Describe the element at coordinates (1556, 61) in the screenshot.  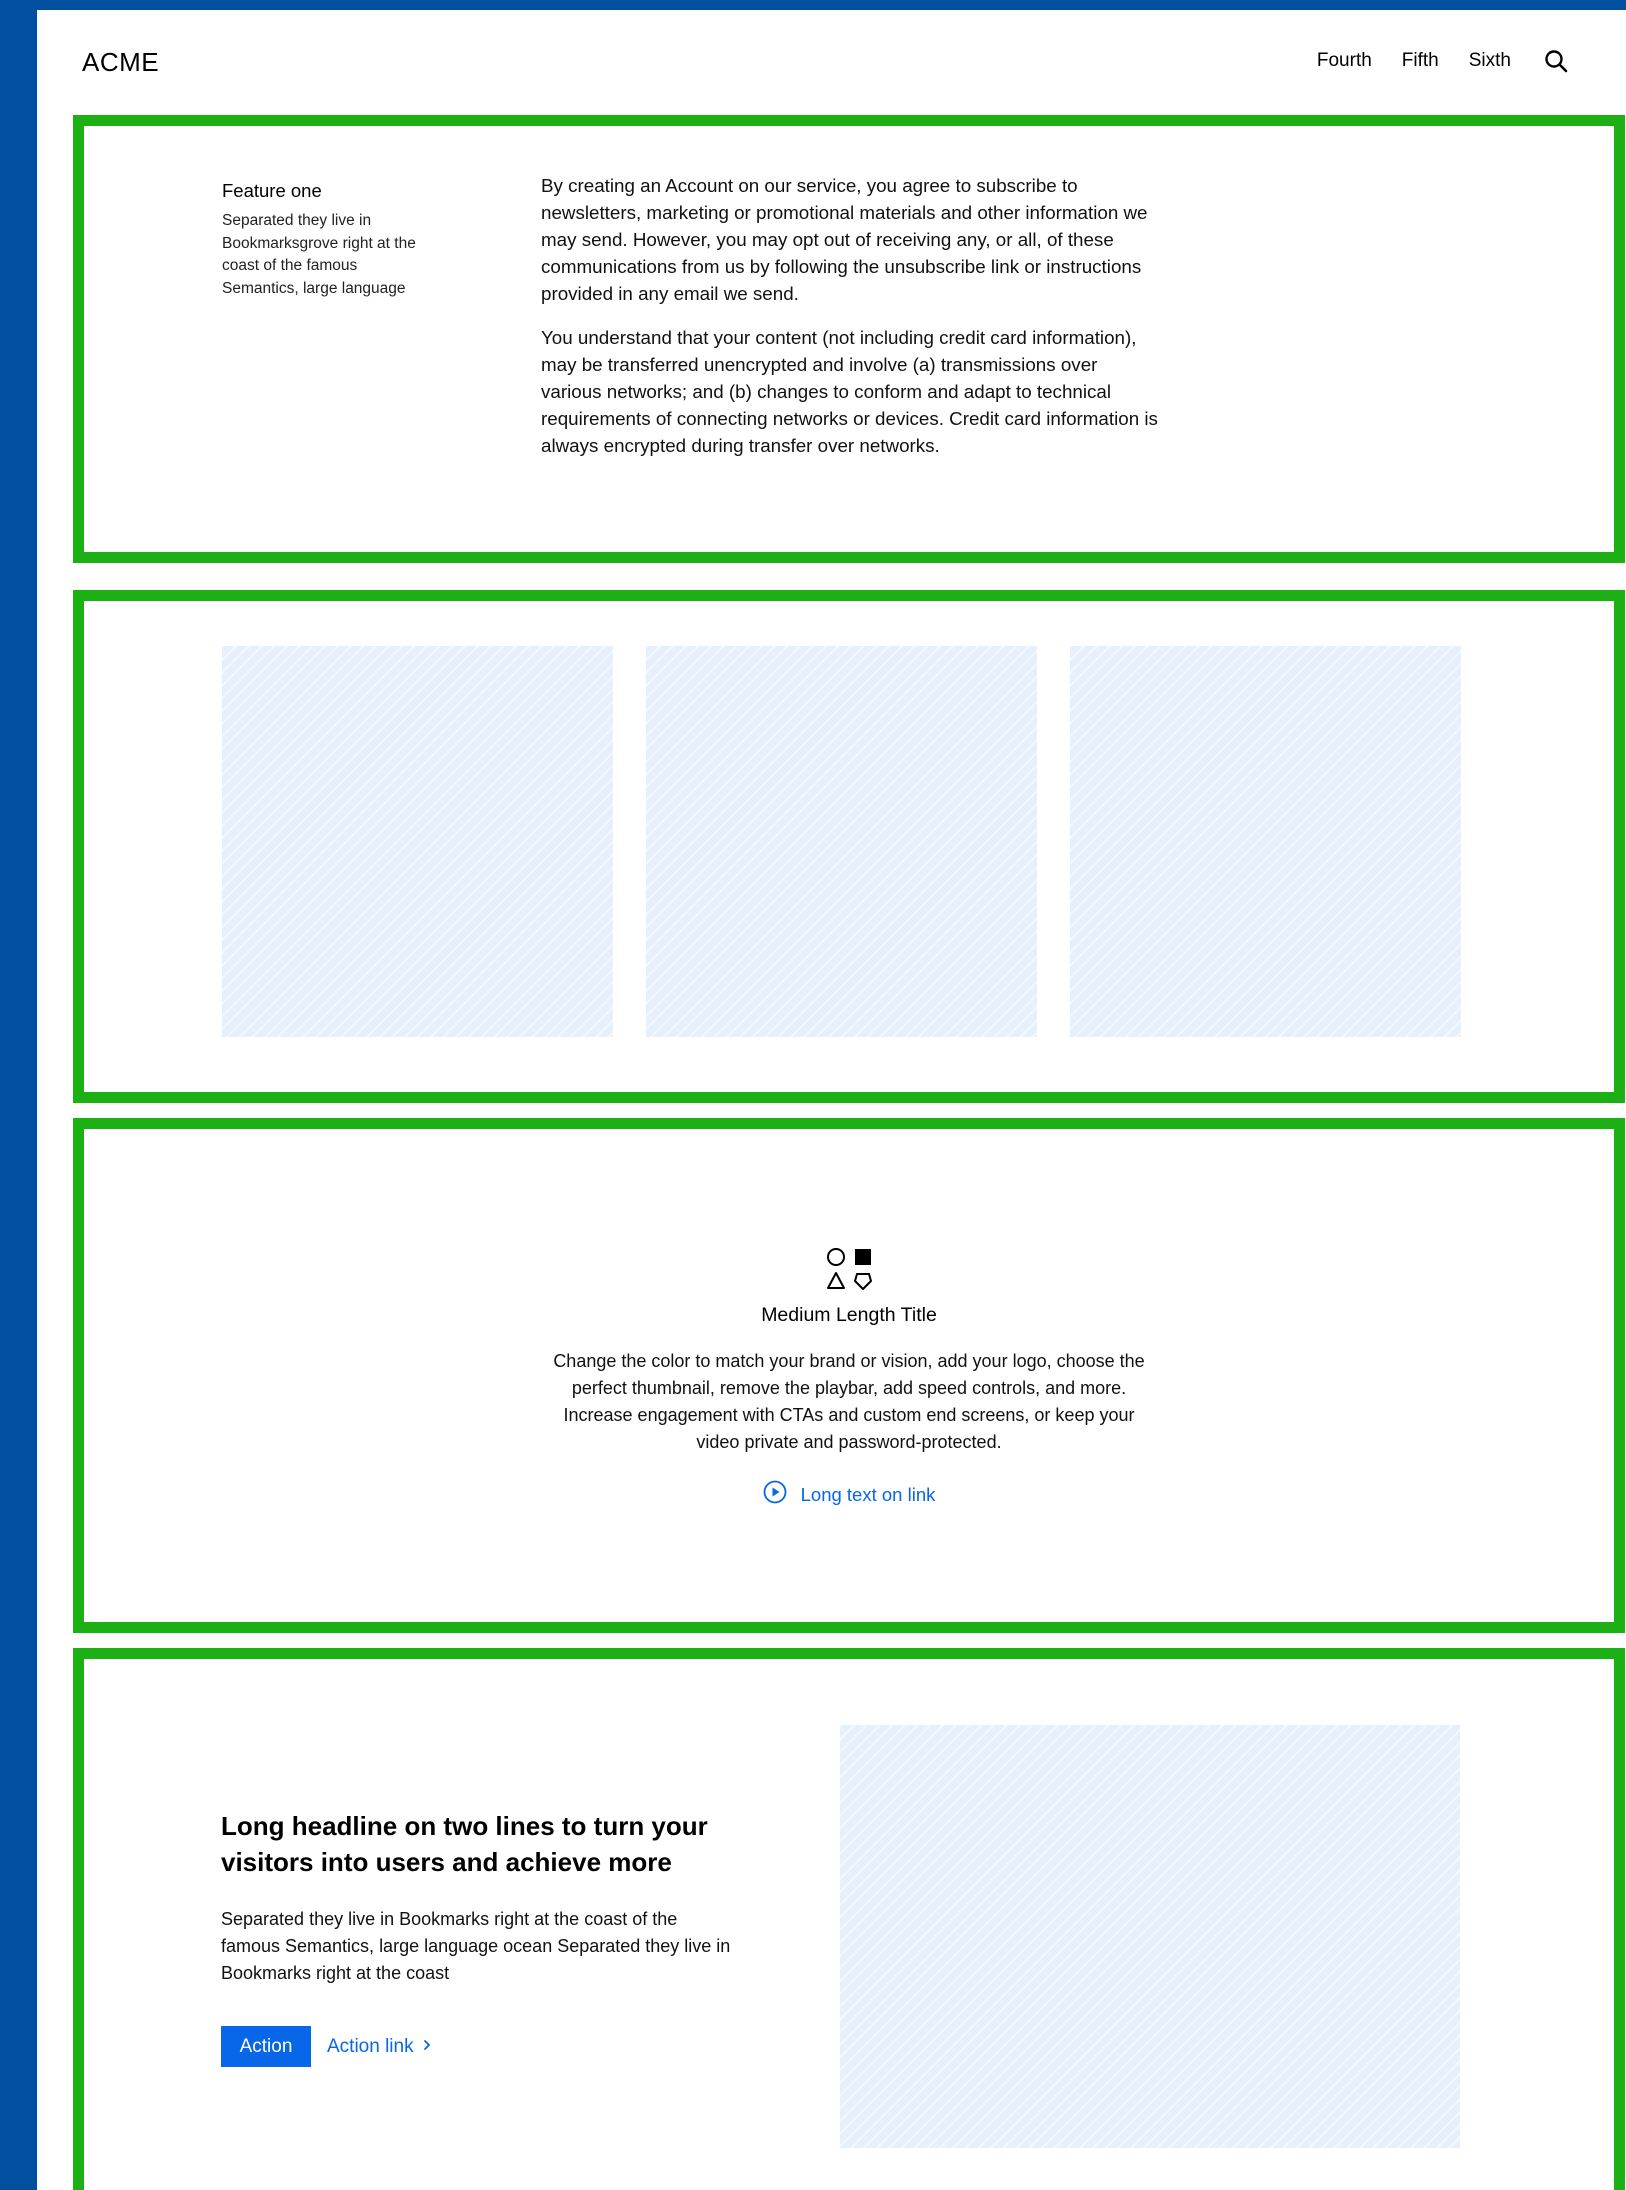
I see `search-icon` at that location.